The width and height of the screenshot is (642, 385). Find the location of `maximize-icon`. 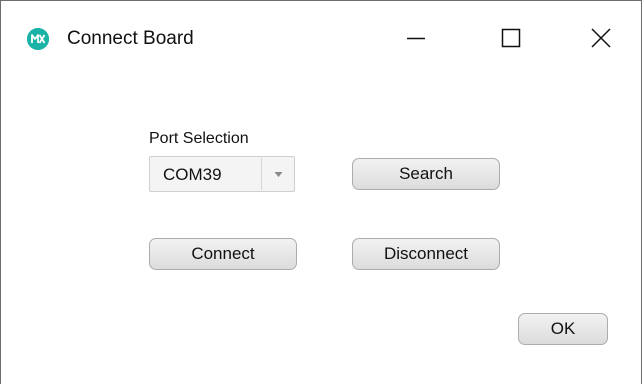

maximize-icon is located at coordinates (511, 38).